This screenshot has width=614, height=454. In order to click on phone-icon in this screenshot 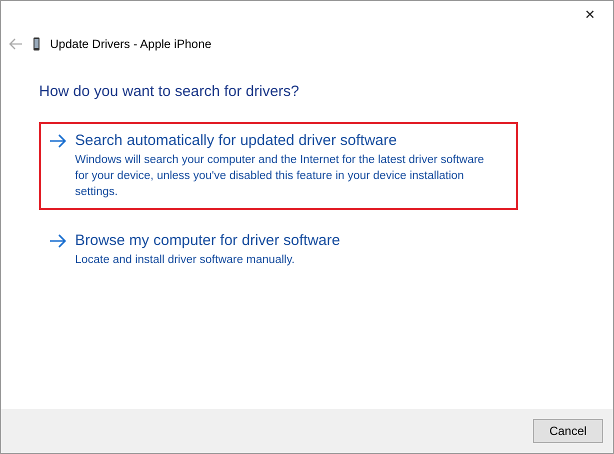, I will do `click(36, 44)`.